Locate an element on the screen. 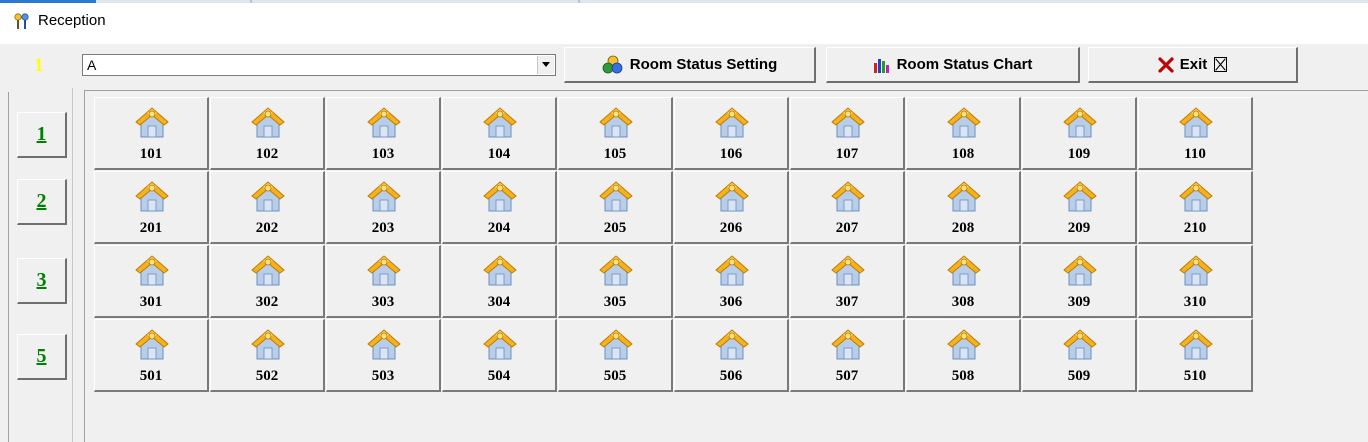 This screenshot has height=442, width=1368. floor-button-3: 3 is located at coordinates (42, 281).